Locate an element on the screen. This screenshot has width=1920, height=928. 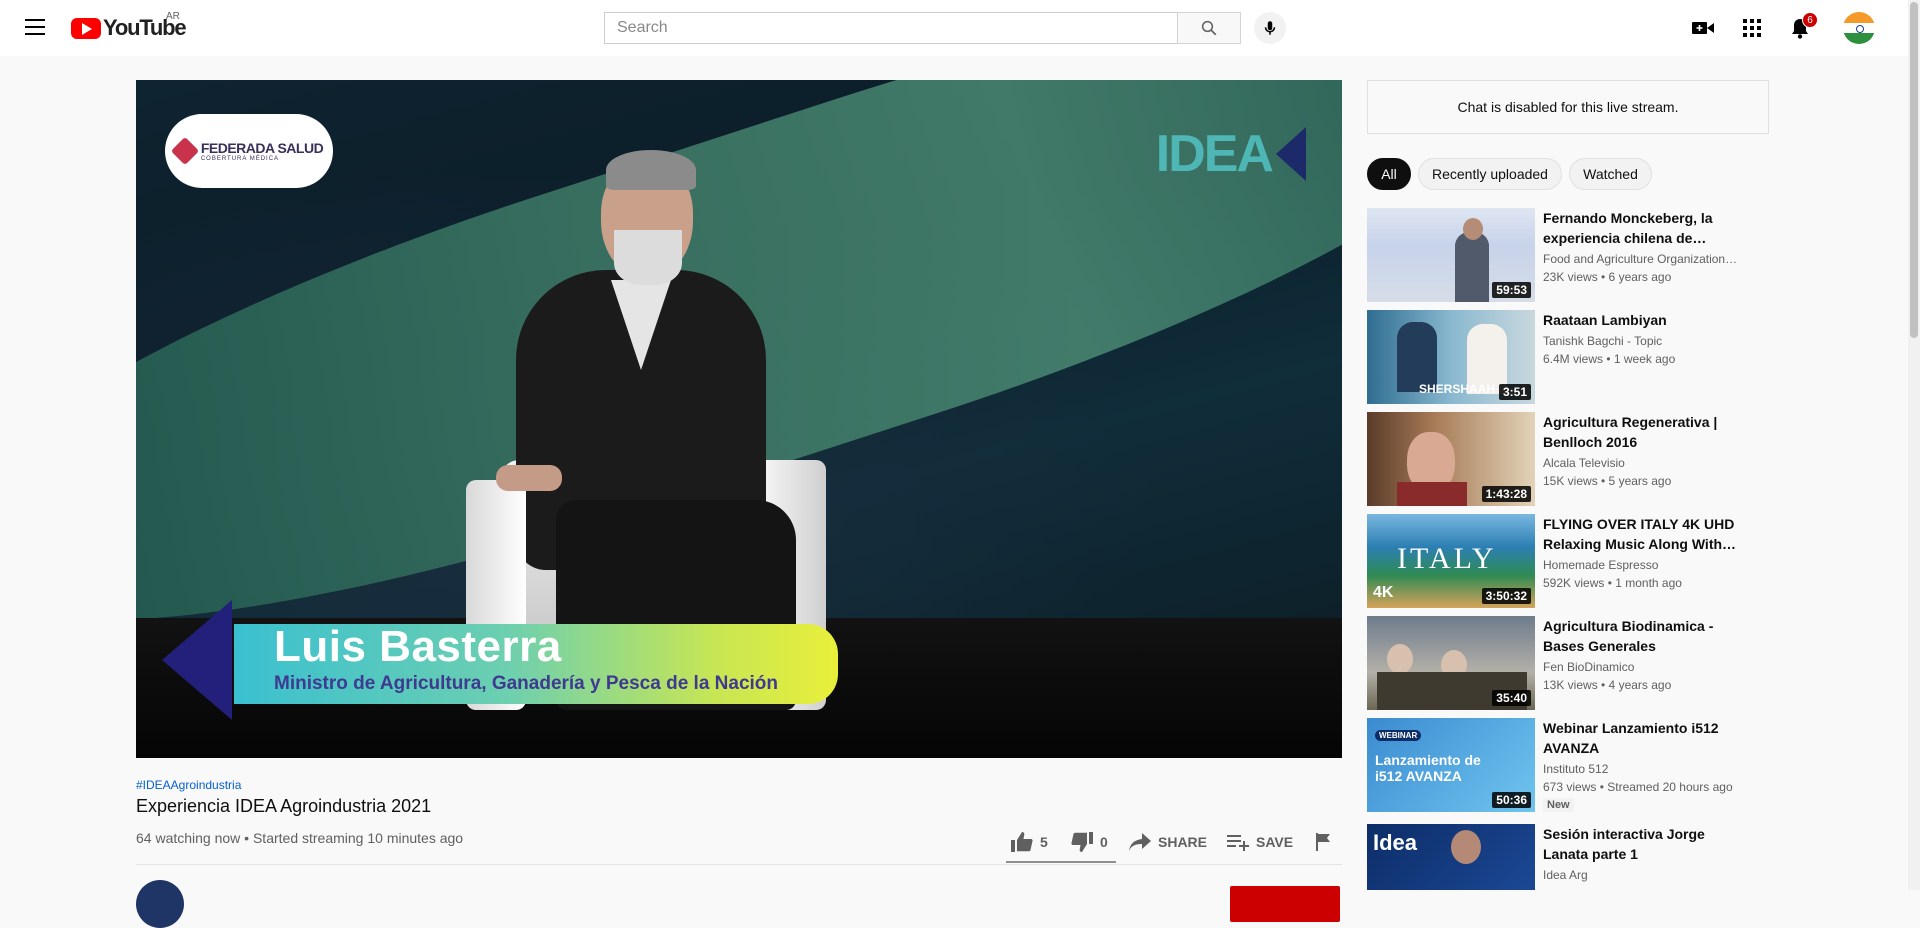
voice-search-button is located at coordinates (1270, 28).